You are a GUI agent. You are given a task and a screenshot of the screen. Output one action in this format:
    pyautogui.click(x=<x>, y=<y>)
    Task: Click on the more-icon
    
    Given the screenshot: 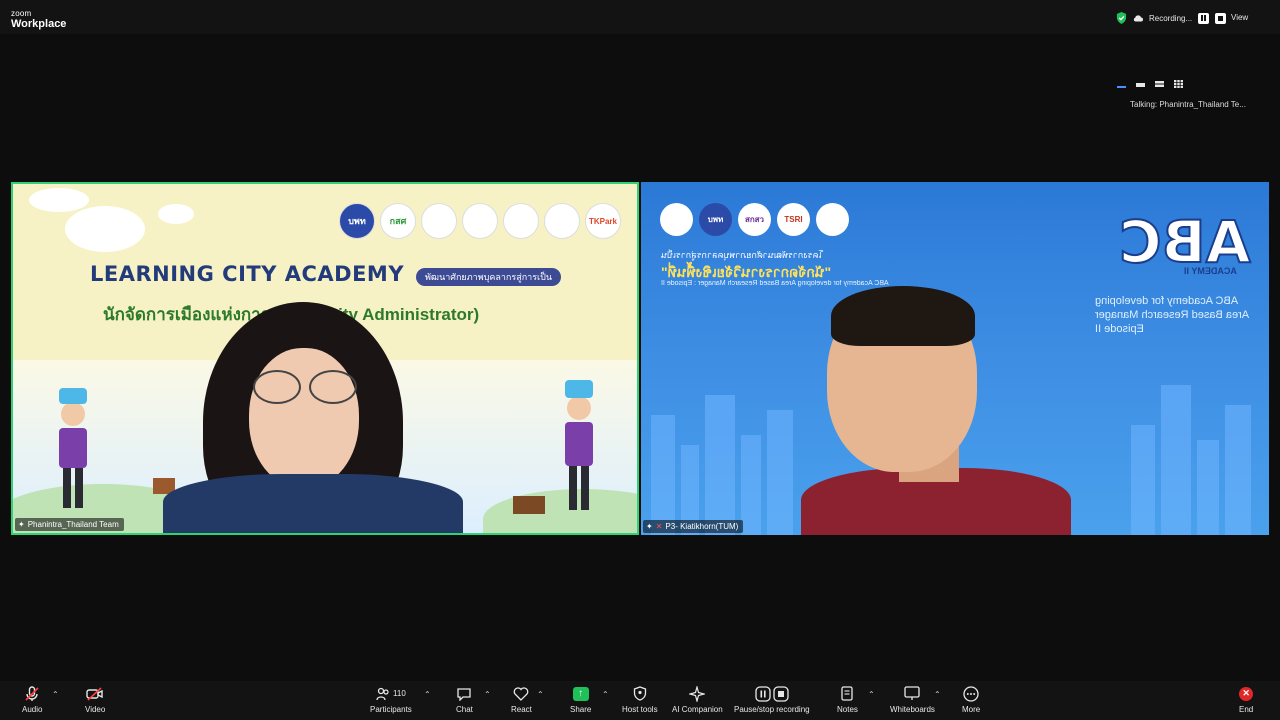 What is the action you would take?
    pyautogui.click(x=971, y=693)
    